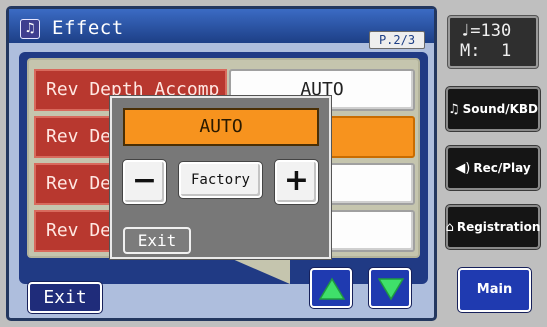 Image resolution: width=547 pixels, height=327 pixels. What do you see at coordinates (144, 182) in the screenshot?
I see `decrement-button: −` at bounding box center [144, 182].